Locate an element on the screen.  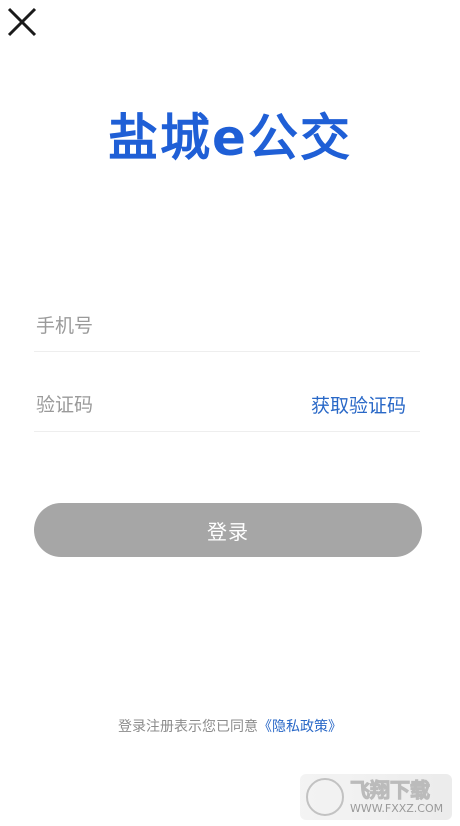
watermark: 飞翔下载 WWW.FXXZ.COM is located at coordinates (376, 797).